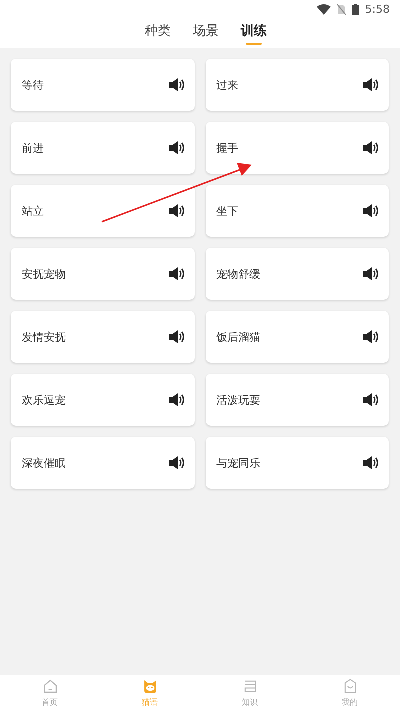  What do you see at coordinates (102, 463) in the screenshot?
I see `sound-card: 深夜催眠` at bounding box center [102, 463].